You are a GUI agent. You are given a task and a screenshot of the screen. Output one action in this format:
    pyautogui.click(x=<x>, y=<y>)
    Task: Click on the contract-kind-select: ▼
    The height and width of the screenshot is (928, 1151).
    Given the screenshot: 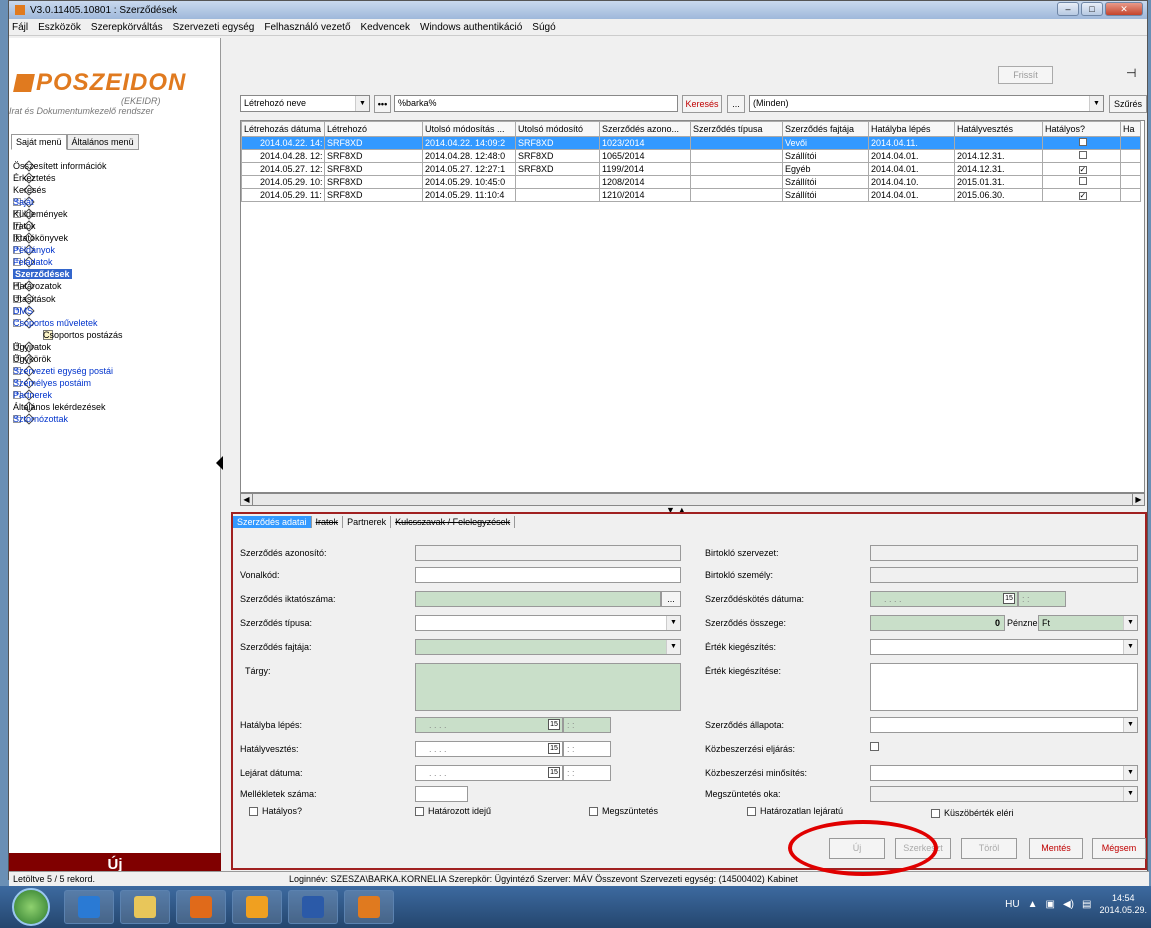 What is the action you would take?
    pyautogui.click(x=548, y=647)
    